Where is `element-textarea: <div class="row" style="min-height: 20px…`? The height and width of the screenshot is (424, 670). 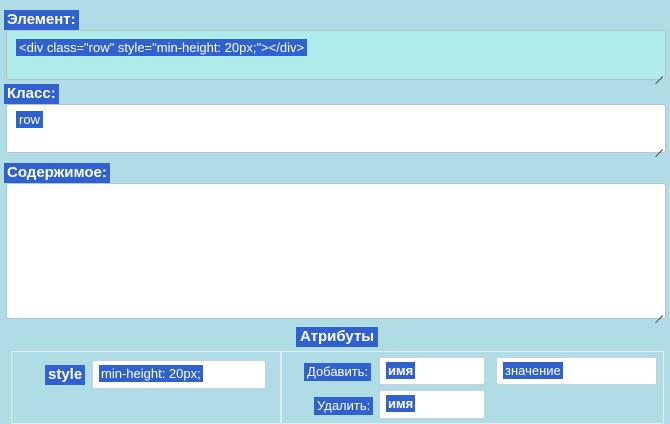 element-textarea: <div class="row" style="min-height: 20px… is located at coordinates (336, 55).